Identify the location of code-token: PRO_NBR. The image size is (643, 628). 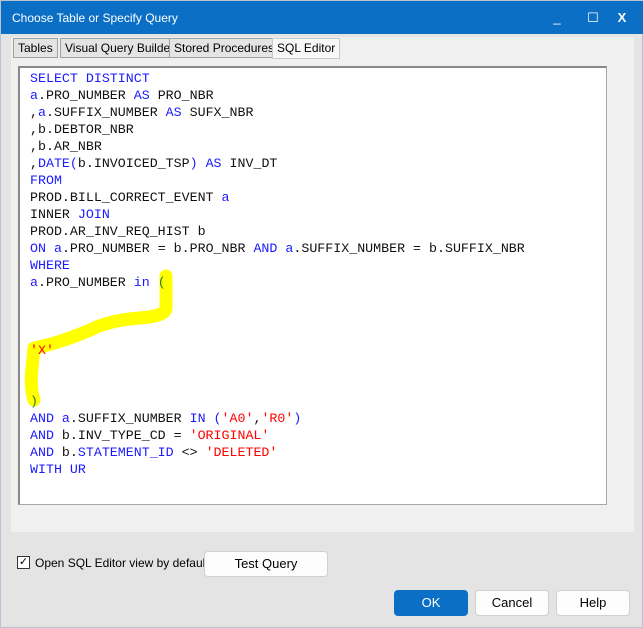
(181, 95).